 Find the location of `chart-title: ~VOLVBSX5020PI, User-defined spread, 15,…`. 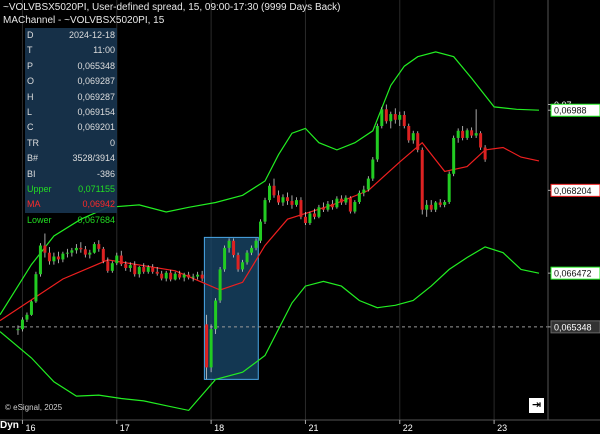

chart-title: ~VOLVBSX5020PI, User-defined spread, 15,… is located at coordinates (172, 7).